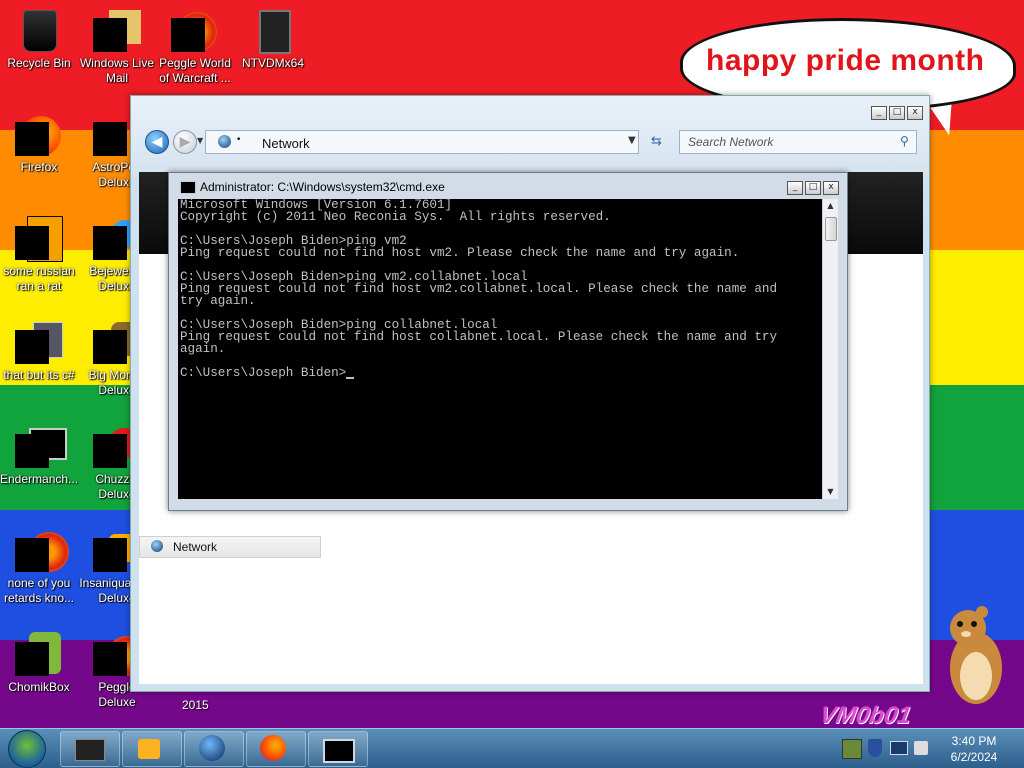 The image size is (1024, 768). Describe the element at coordinates (422, 142) in the screenshot. I see `address-bar: • Network ▼` at that location.